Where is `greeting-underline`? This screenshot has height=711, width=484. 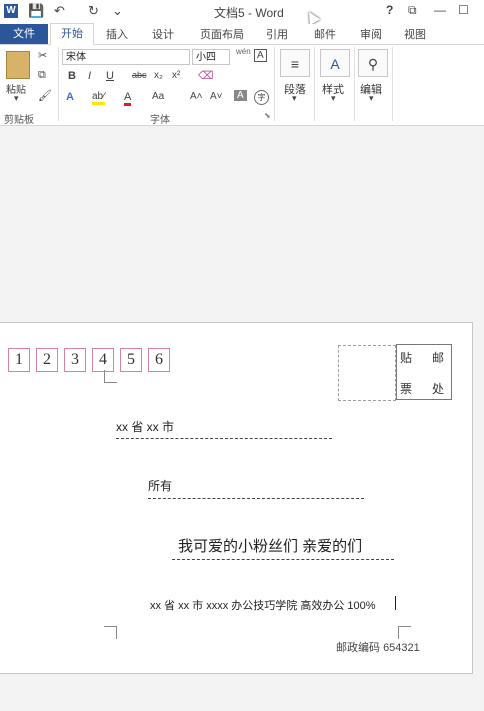 greeting-underline is located at coordinates (283, 559).